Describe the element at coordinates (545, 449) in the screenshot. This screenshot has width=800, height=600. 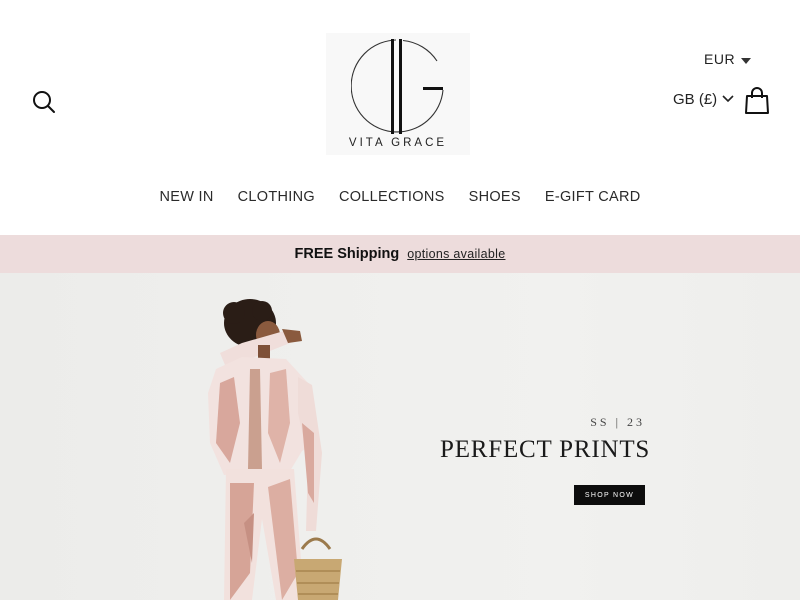
I see `hero-headline: PERFECT PRINTS` at that location.